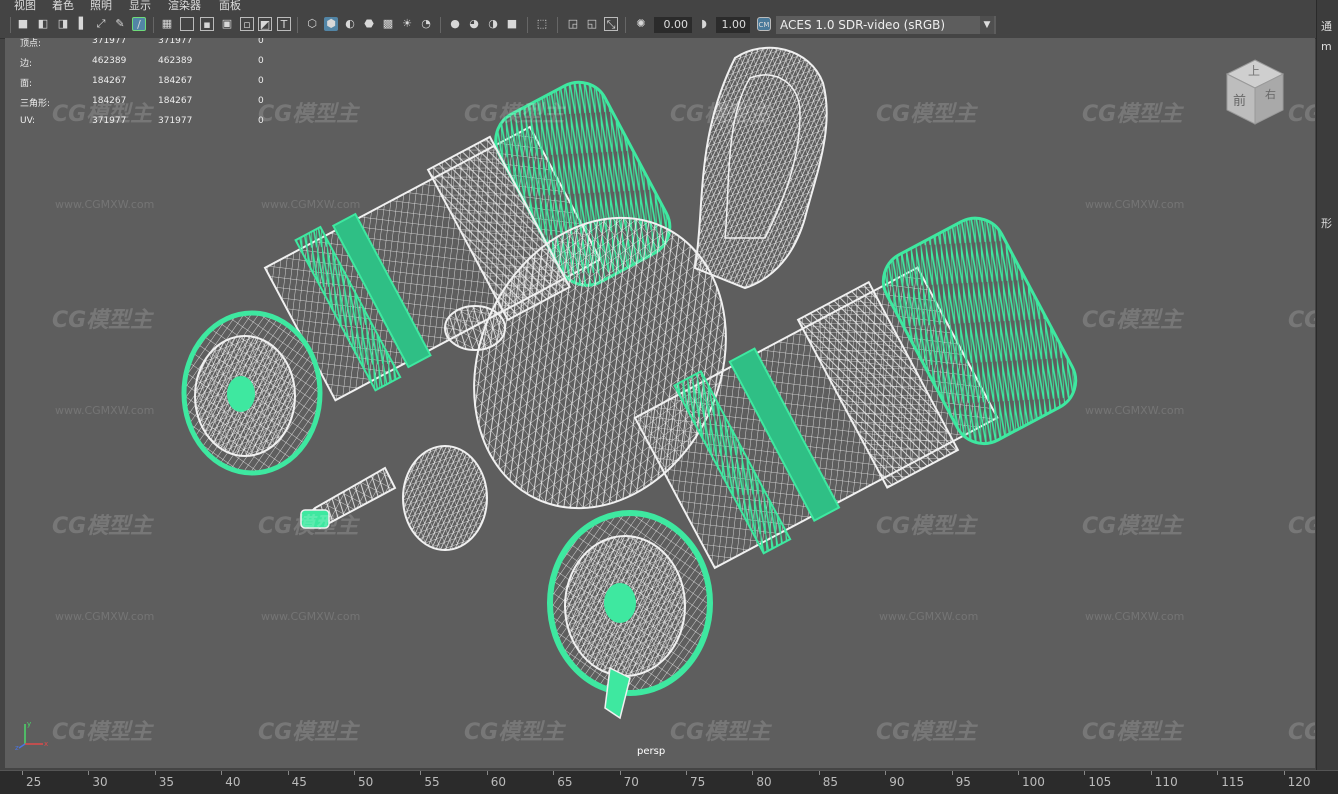 The height and width of the screenshot is (794, 1338). What do you see at coordinates (167, 24) in the screenshot?
I see `grid-icon: ▦` at bounding box center [167, 24].